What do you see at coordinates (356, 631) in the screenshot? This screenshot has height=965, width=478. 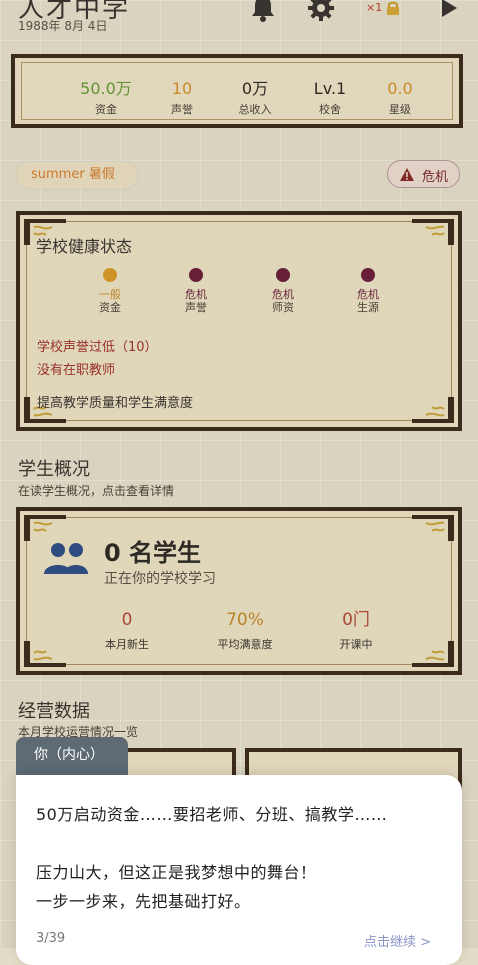 I see `student-stat-courses: 0门 开课中` at bounding box center [356, 631].